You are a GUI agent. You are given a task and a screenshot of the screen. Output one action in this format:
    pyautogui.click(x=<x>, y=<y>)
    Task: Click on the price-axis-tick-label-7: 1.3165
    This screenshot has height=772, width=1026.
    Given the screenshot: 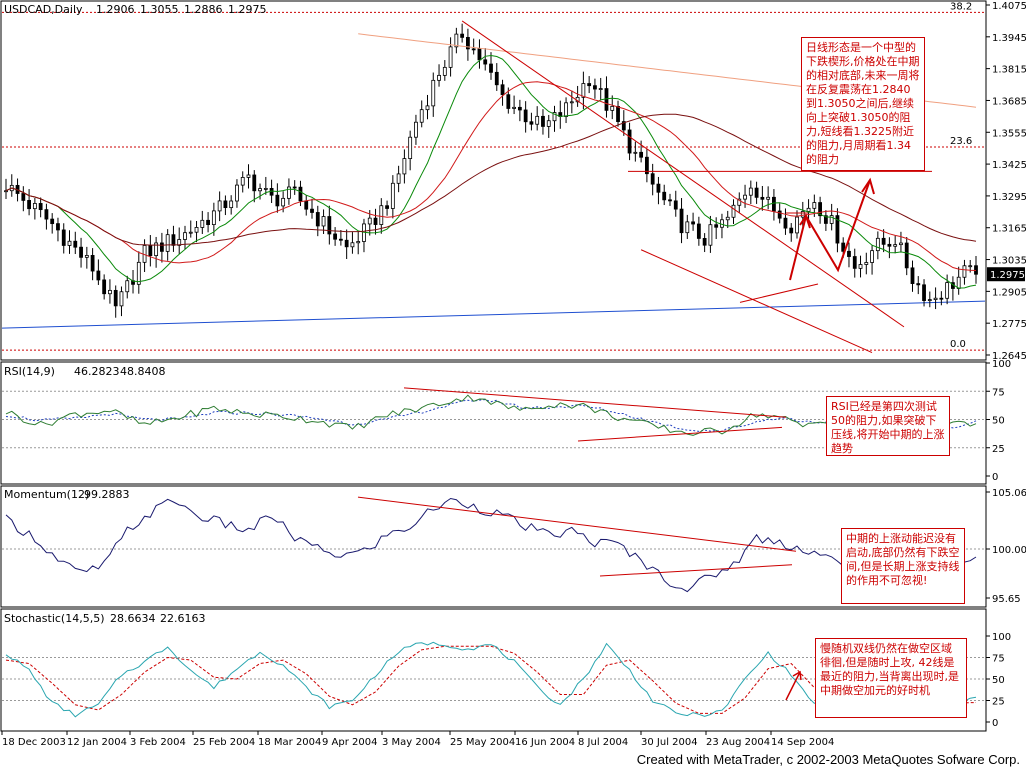 What is the action you would take?
    pyautogui.click(x=1009, y=229)
    